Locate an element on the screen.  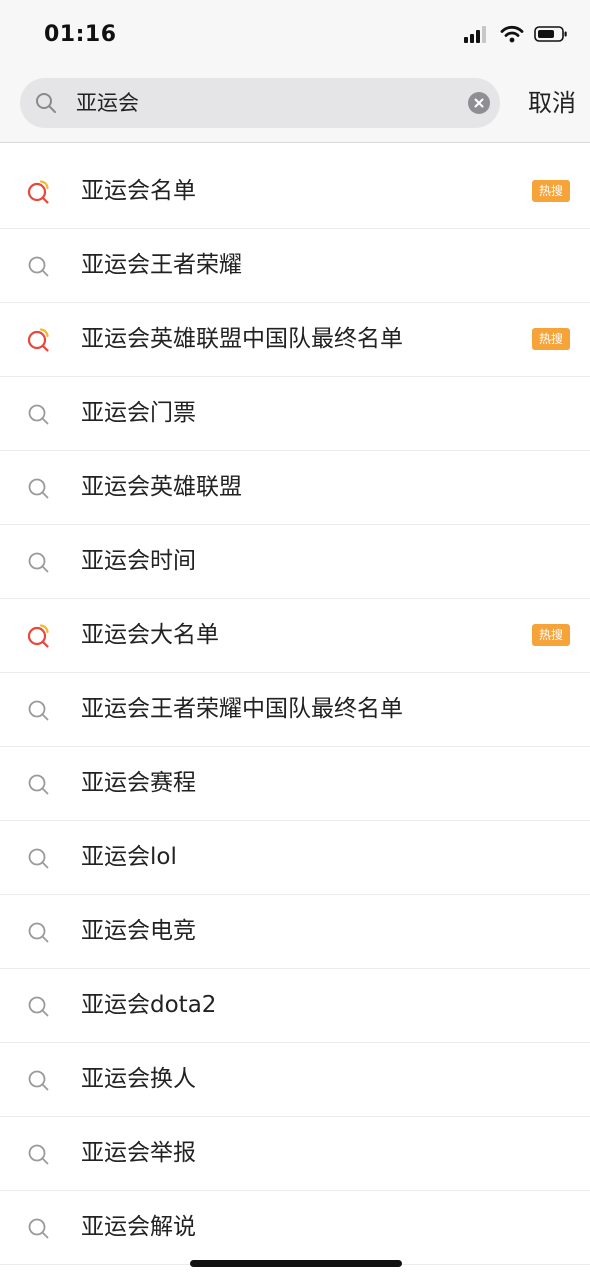
suggestion-item: 亚运会赛程 is located at coordinates (295, 784).